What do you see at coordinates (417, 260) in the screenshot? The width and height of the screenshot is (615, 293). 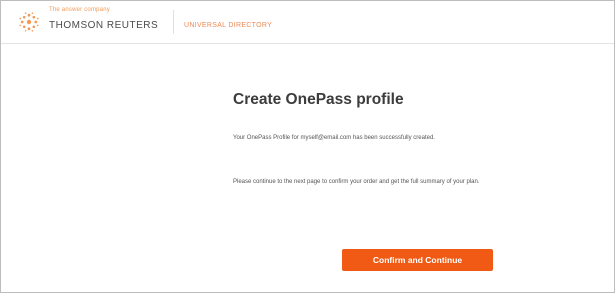 I see `confirm-and-continue-button: Confirm and Continue` at bounding box center [417, 260].